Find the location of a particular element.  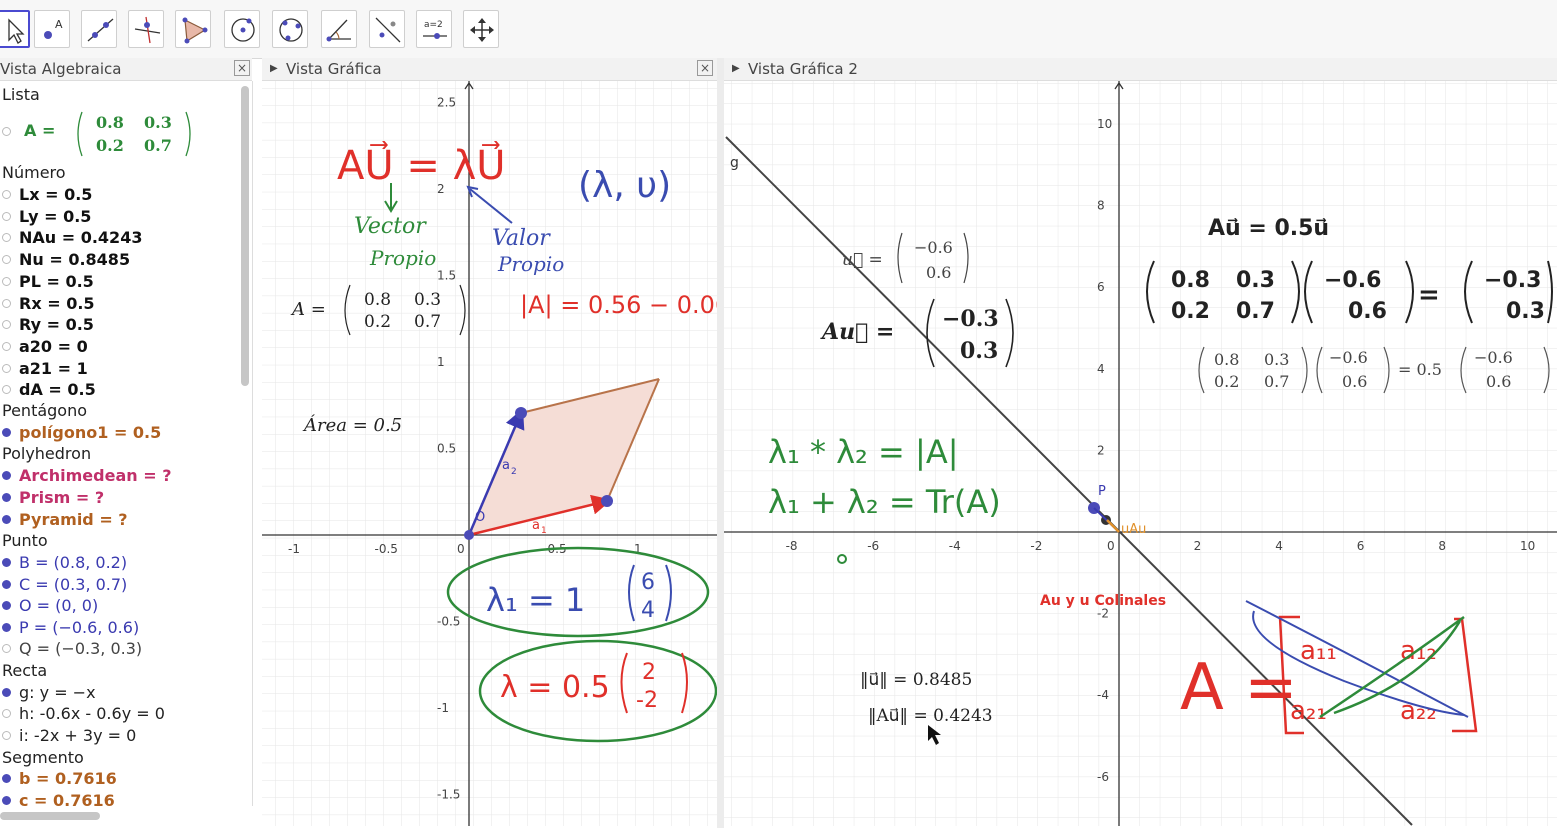

perpendicular-tool-button is located at coordinates (146, 29).